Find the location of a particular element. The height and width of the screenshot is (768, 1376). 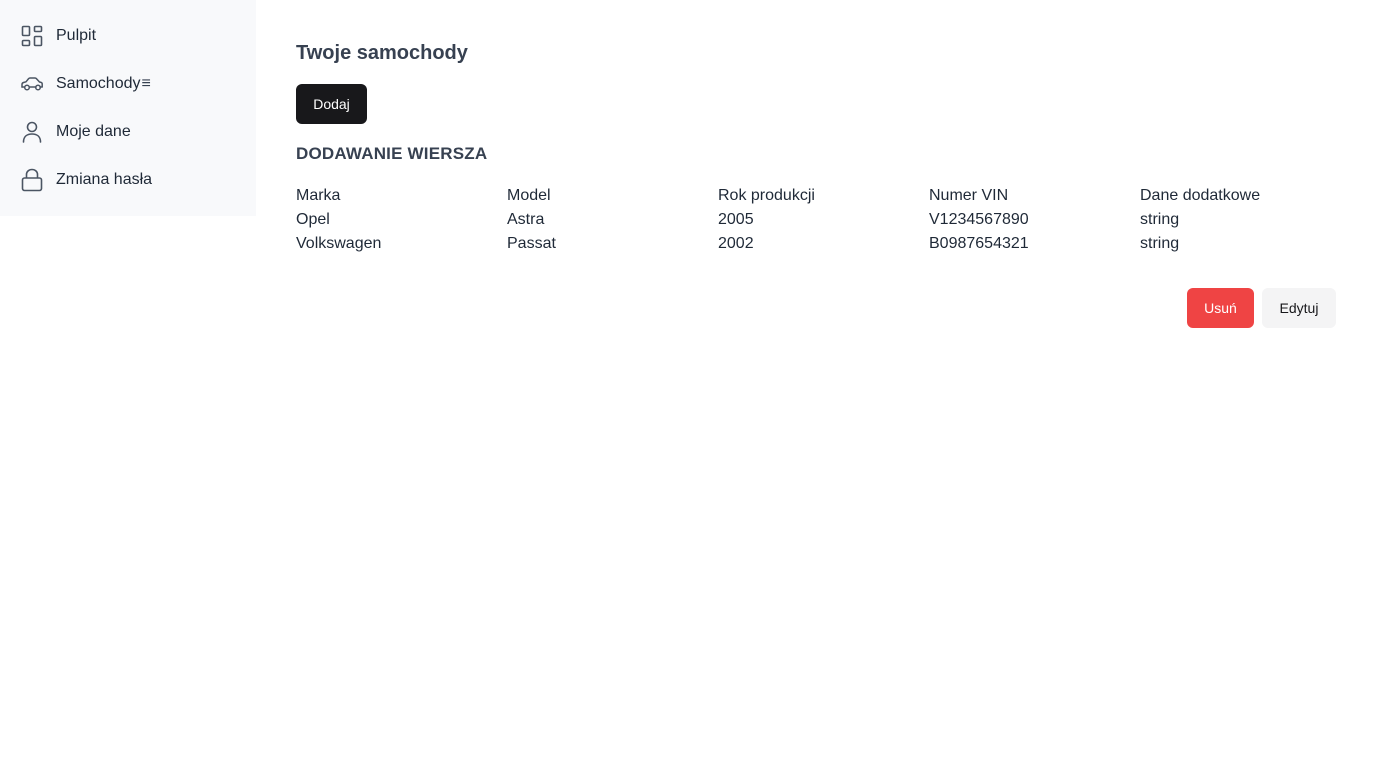

sidebar-item-moje-dane: Moje dane is located at coordinates (128, 132).